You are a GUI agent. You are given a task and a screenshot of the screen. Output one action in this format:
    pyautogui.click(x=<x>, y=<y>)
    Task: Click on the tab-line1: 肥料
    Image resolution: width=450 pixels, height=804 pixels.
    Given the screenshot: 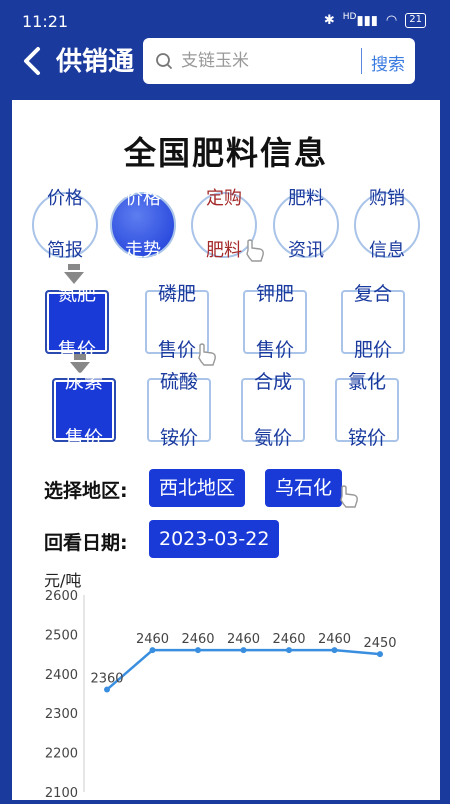 What is the action you would take?
    pyautogui.click(x=306, y=198)
    